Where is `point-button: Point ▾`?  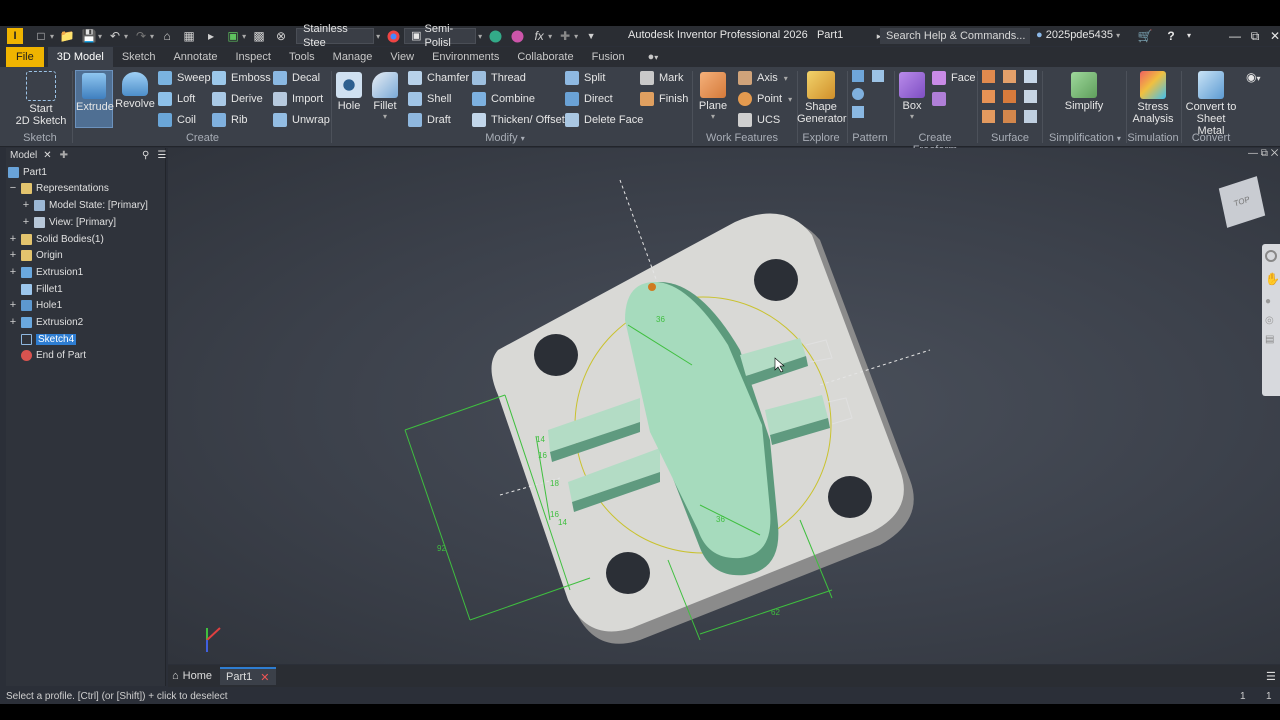 point-button: Point ▾ is located at coordinates (766, 99).